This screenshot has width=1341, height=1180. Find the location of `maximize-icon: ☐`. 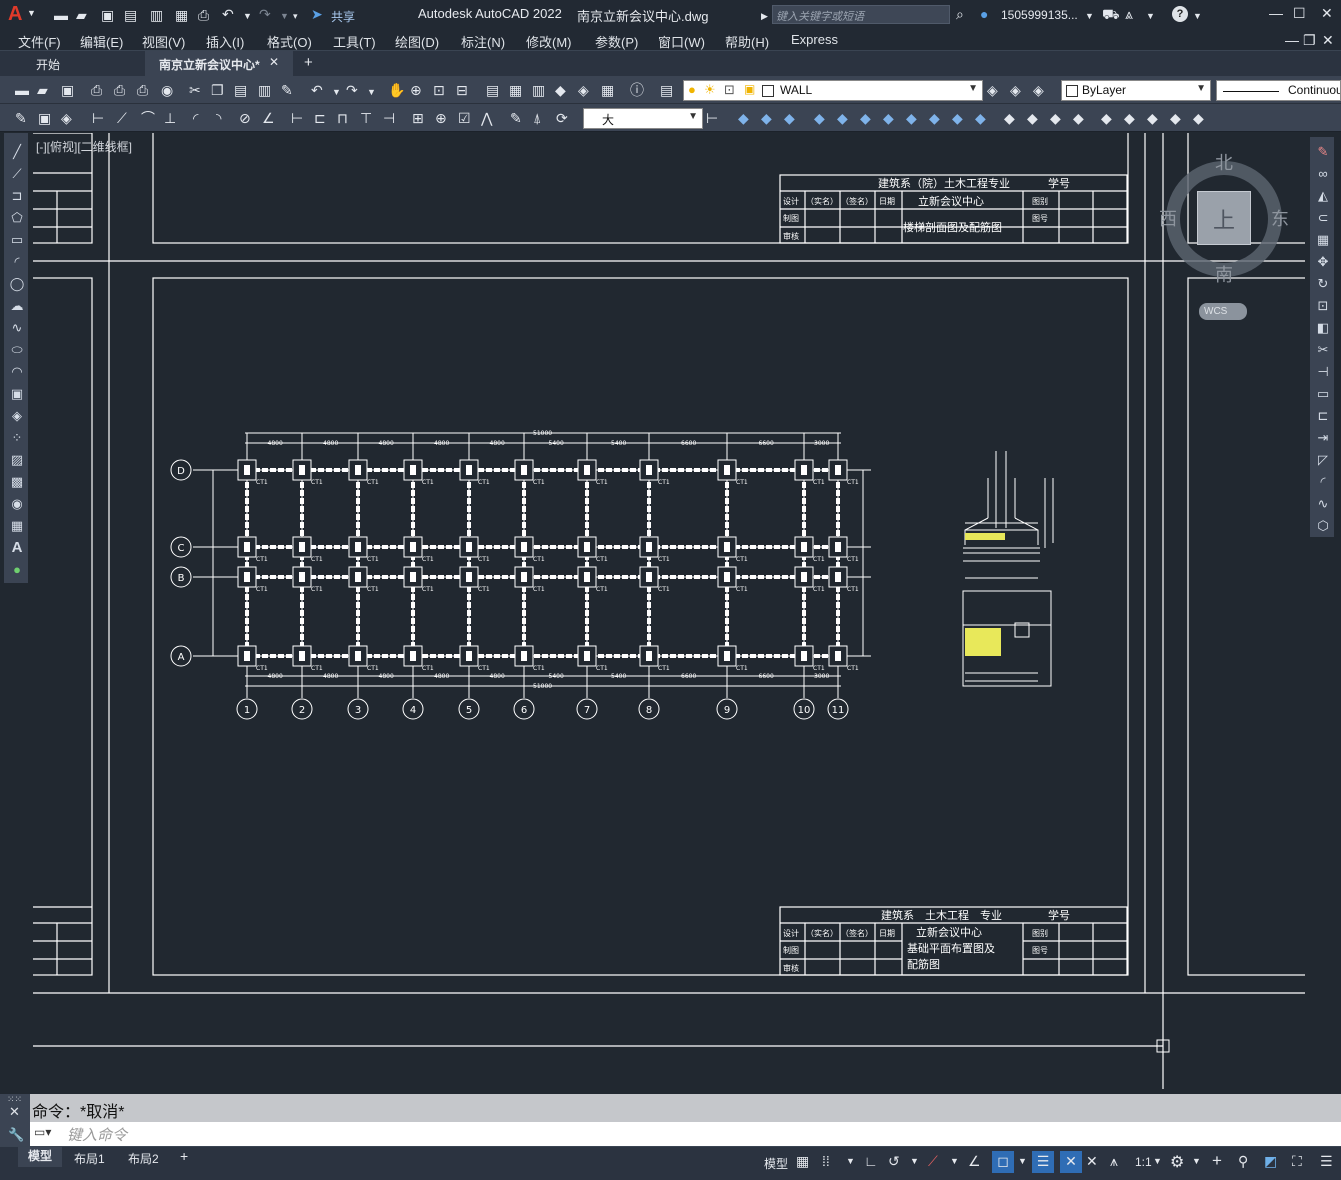

maximize-icon: ☐ is located at coordinates (1299, 13).